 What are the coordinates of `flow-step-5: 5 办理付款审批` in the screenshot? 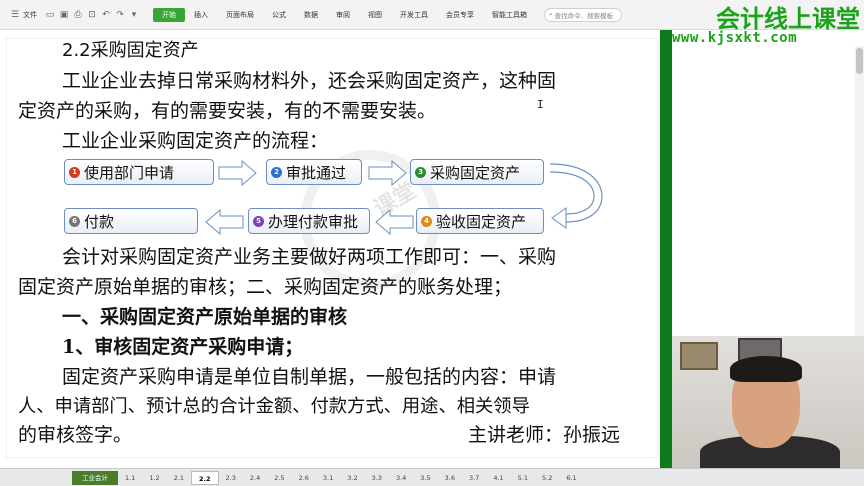 It's located at (309, 221).